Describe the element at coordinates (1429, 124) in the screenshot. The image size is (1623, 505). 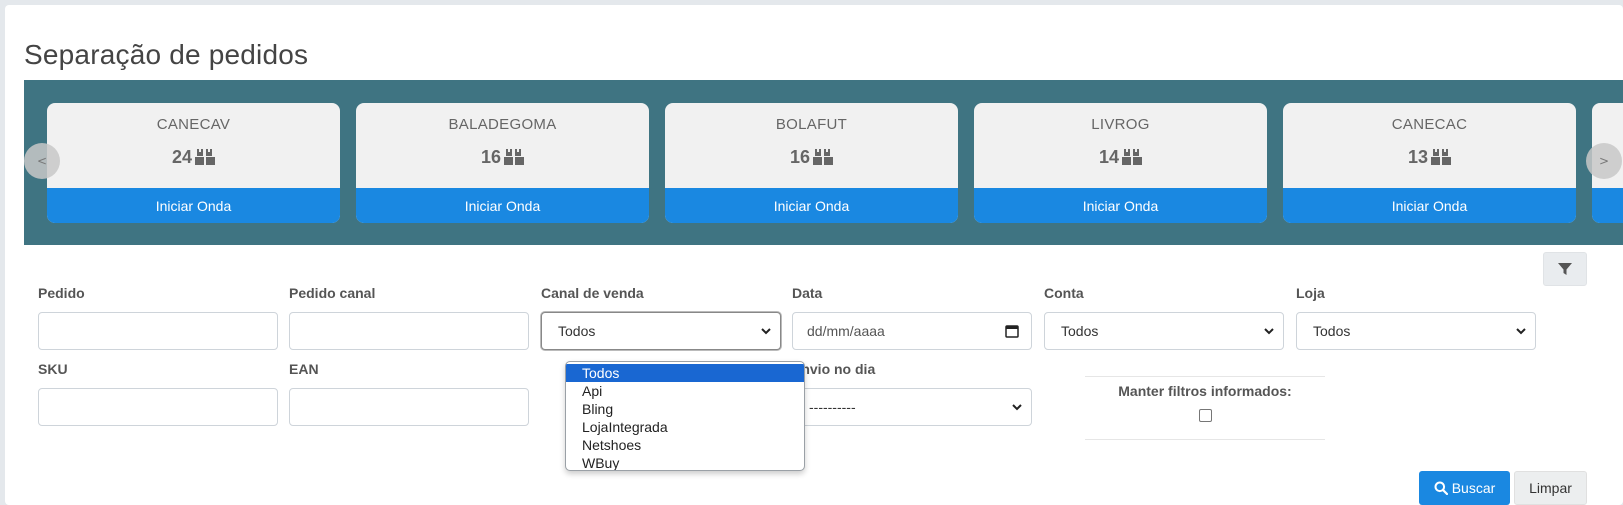
I see `wave-product-code: CANECAC` at that location.